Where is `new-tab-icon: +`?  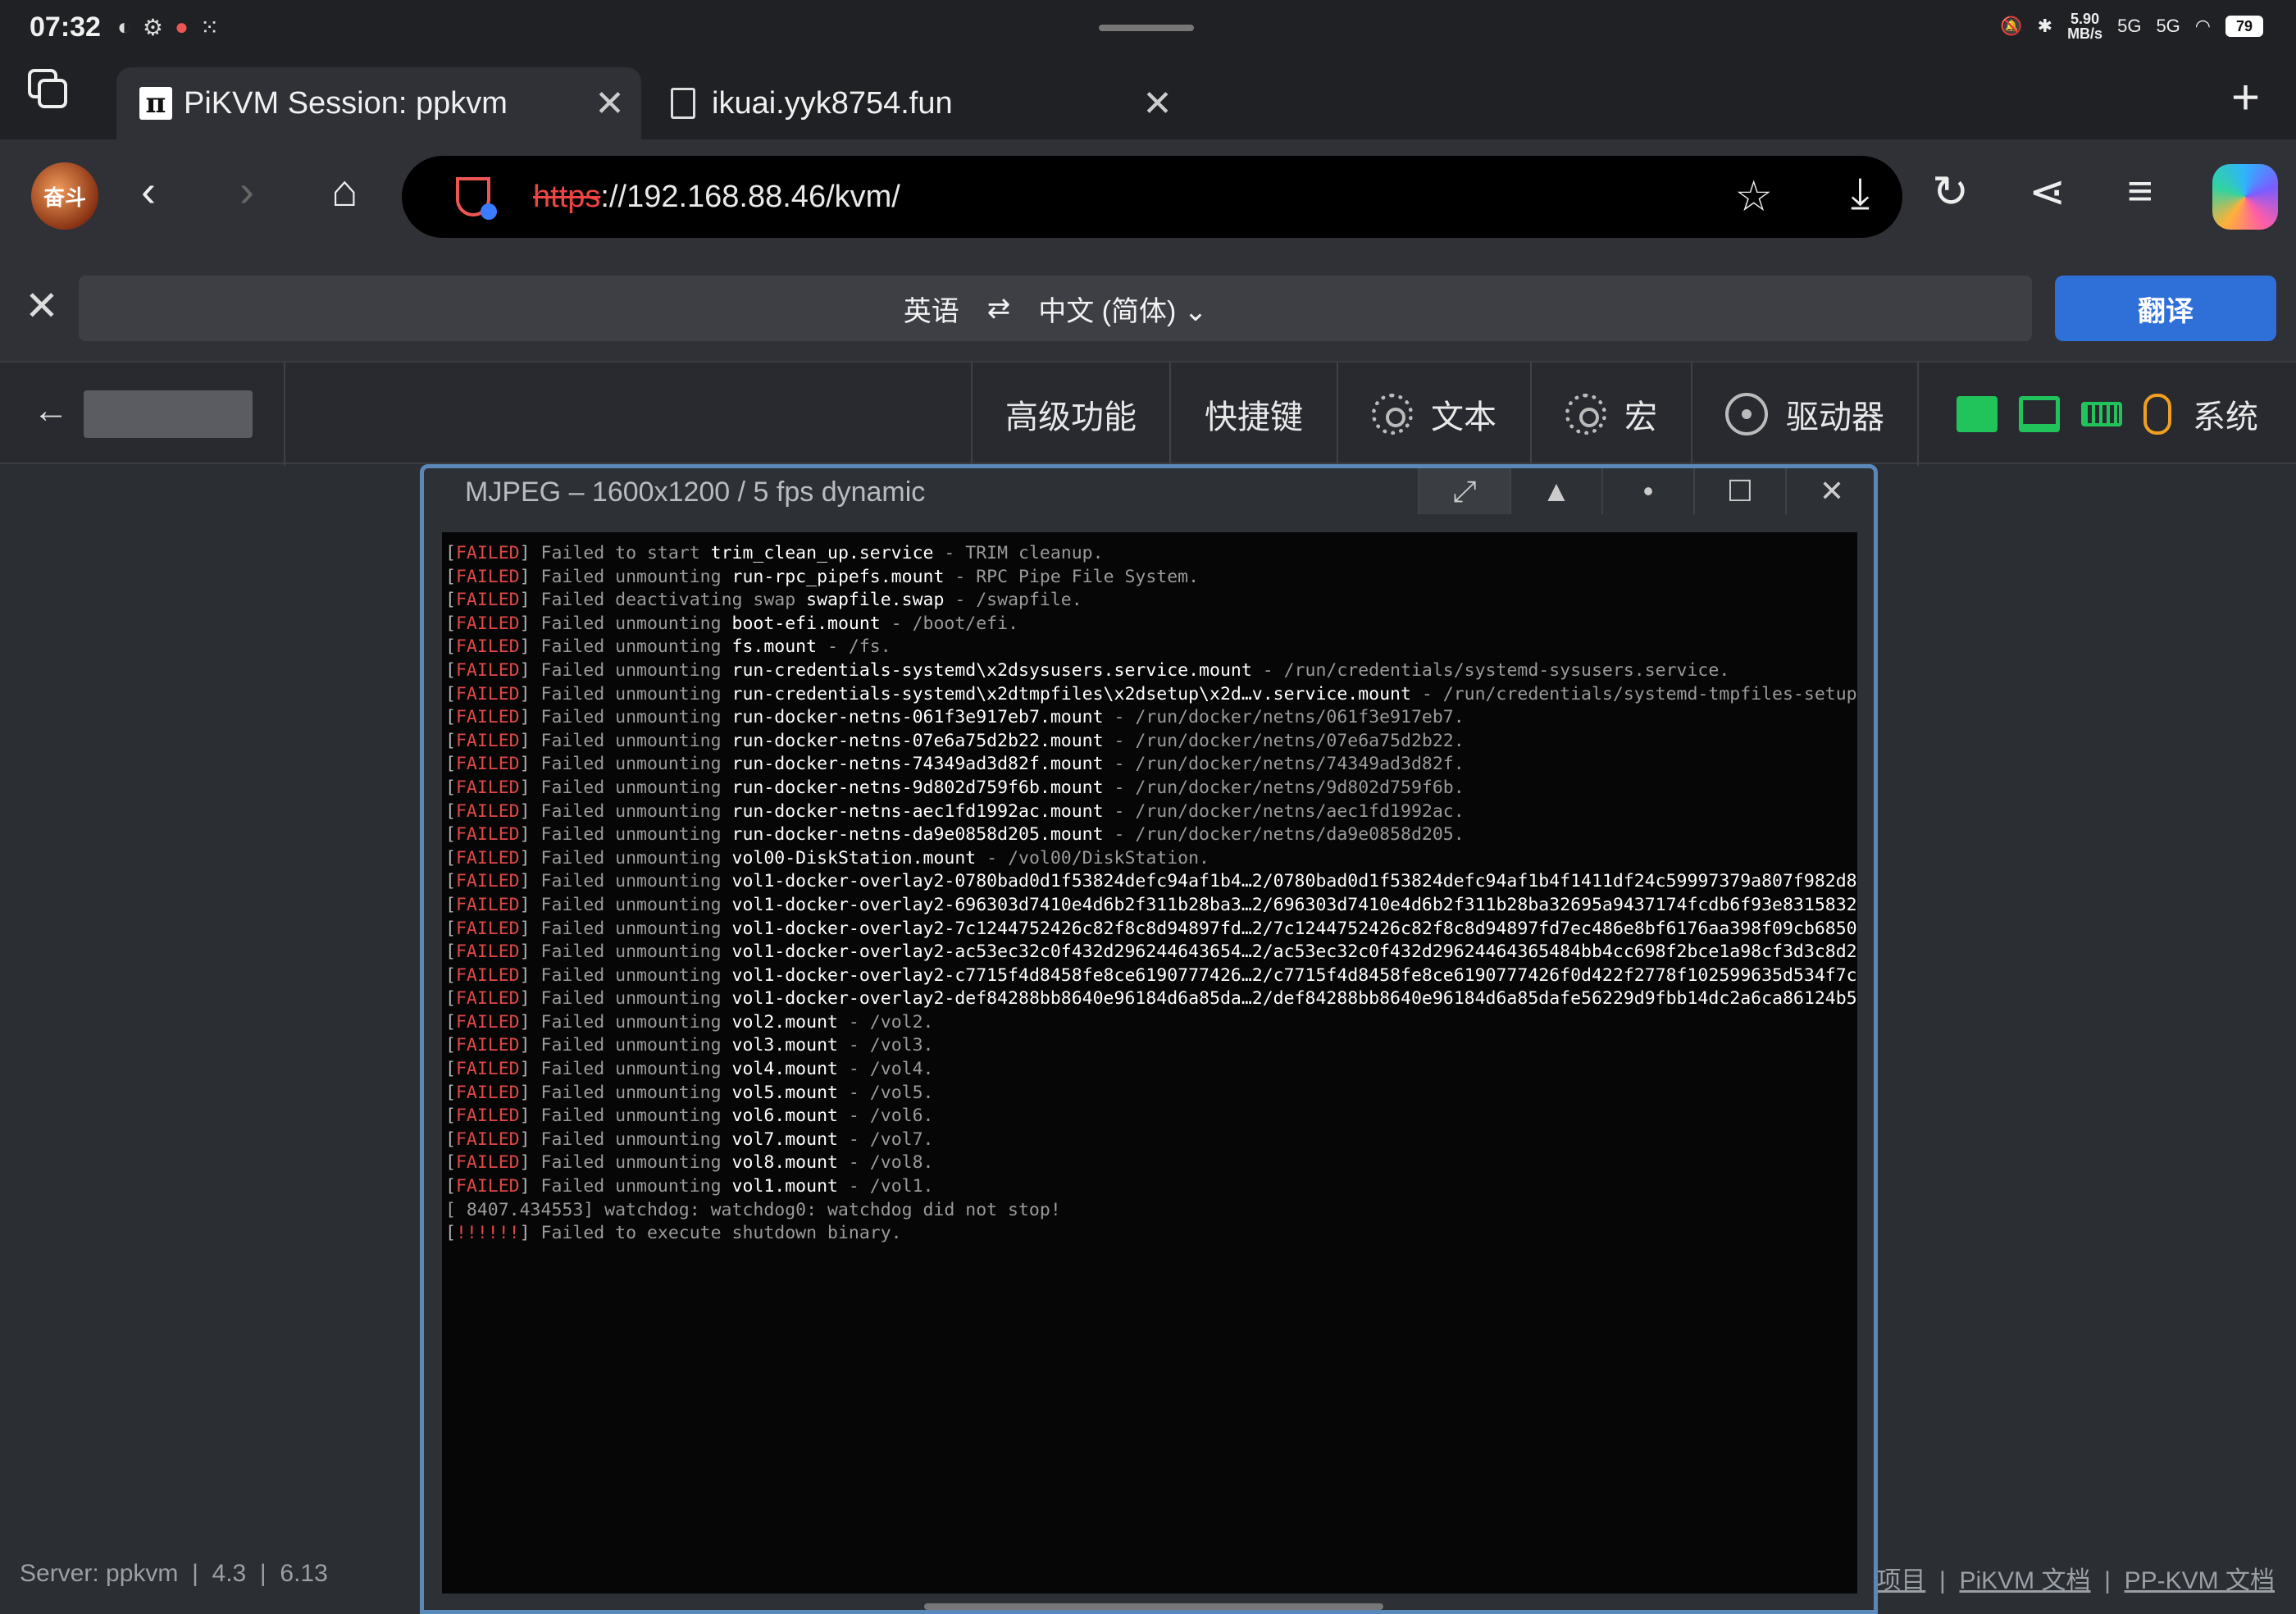 new-tab-icon: + is located at coordinates (2245, 97).